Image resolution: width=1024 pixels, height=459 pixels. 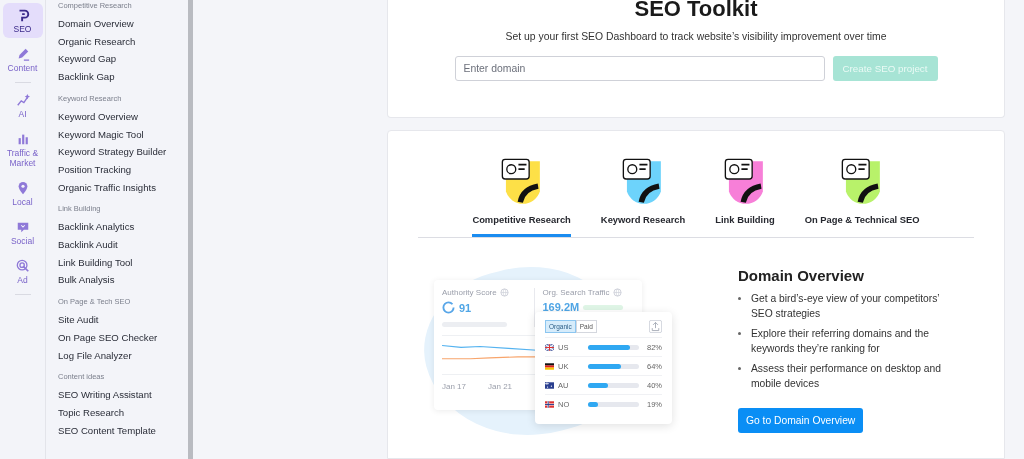 What do you see at coordinates (655, 326) in the screenshot?
I see `upload-icon` at bounding box center [655, 326].